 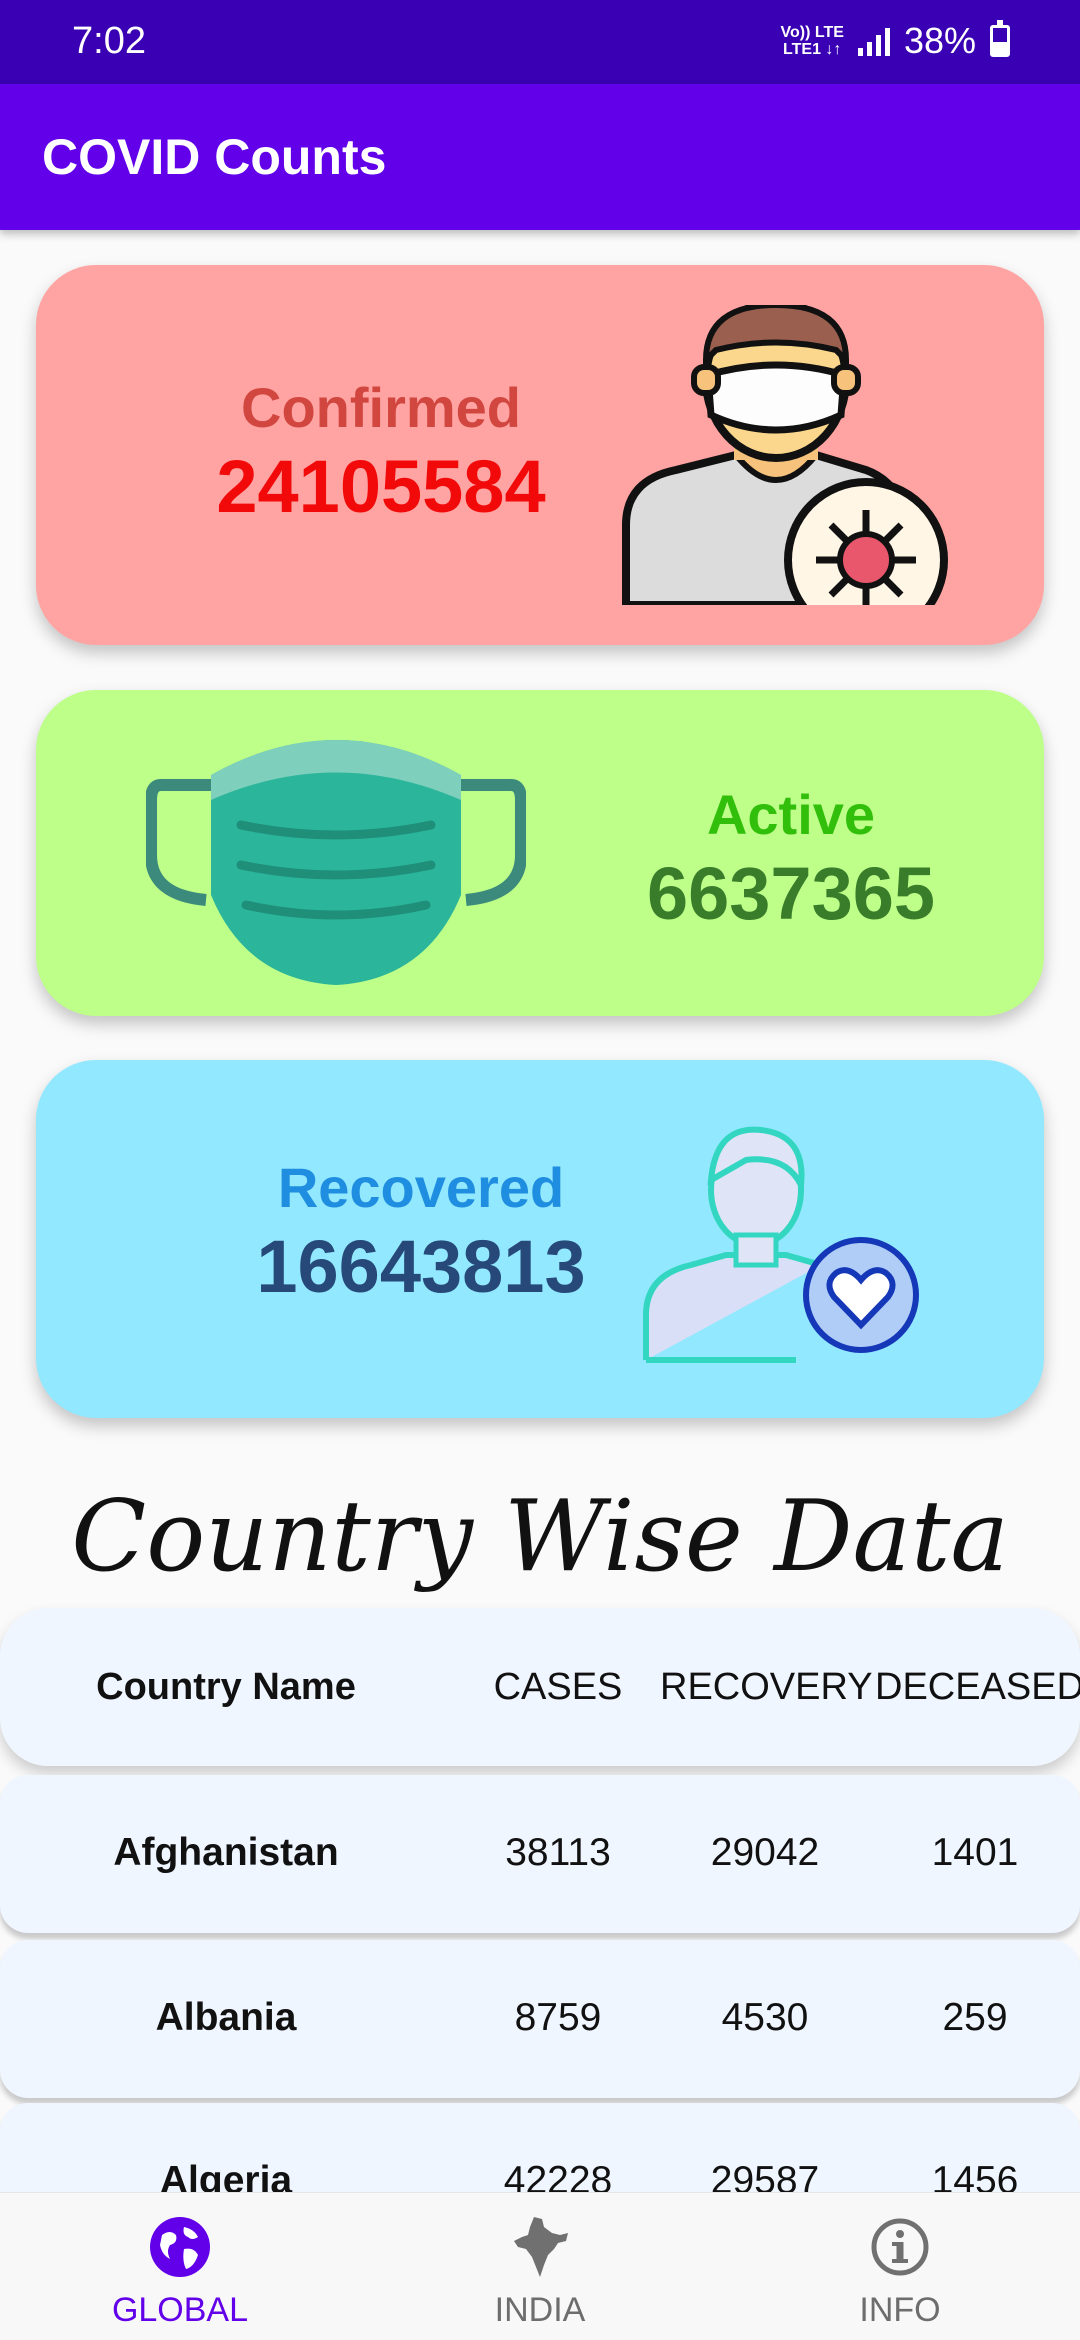 I want to click on active-text: Active 6637365, so click(x=791, y=859).